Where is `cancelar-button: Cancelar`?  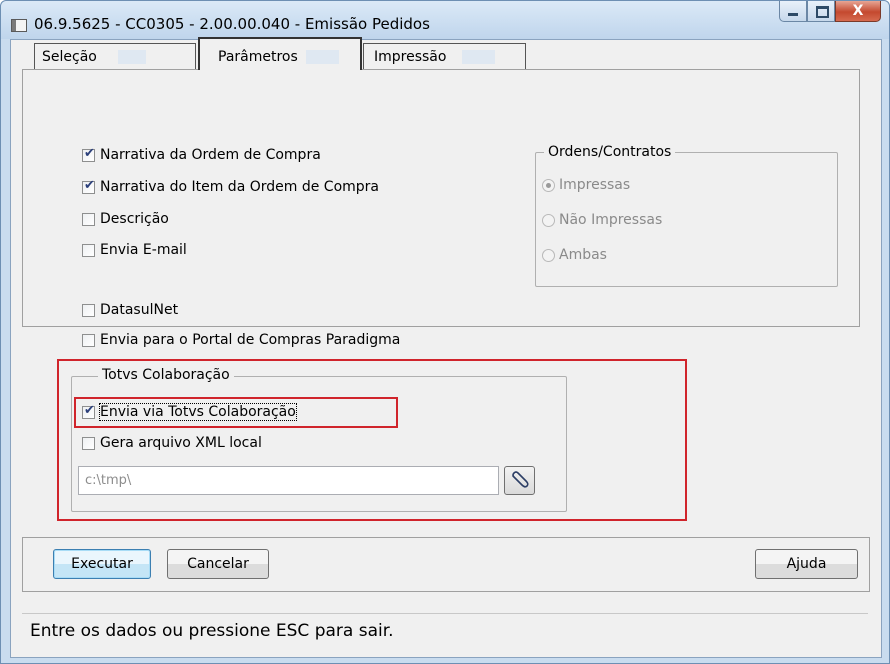 cancelar-button: Cancelar is located at coordinates (218, 564).